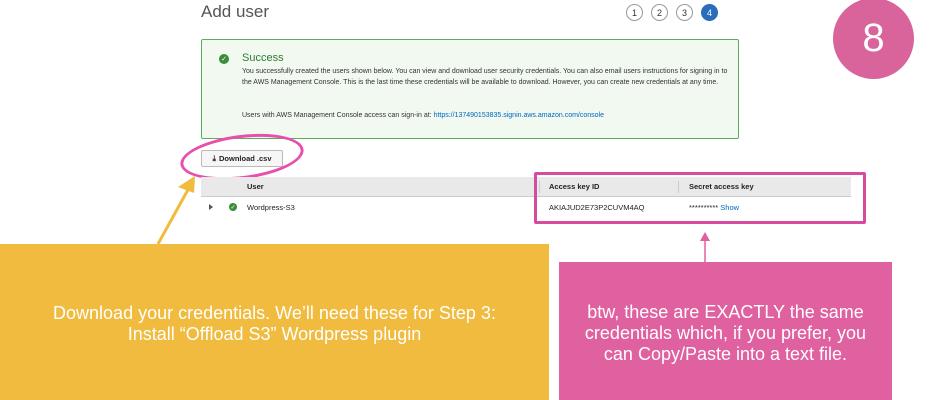  Describe the element at coordinates (233, 207) in the screenshot. I see `row-success-icon: ✓` at that location.